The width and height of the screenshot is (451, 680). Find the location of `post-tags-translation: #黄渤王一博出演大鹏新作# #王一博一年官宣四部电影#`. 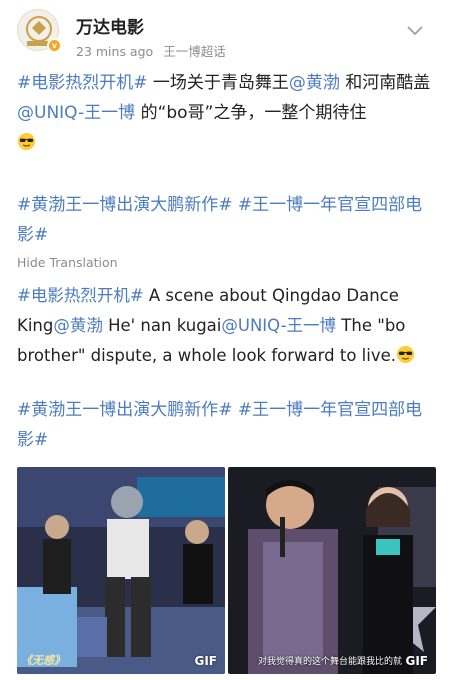

post-tags-translation: #黄渤王一博出演大鹏新作# #王一博一年官宣四部电影# is located at coordinates (227, 425).